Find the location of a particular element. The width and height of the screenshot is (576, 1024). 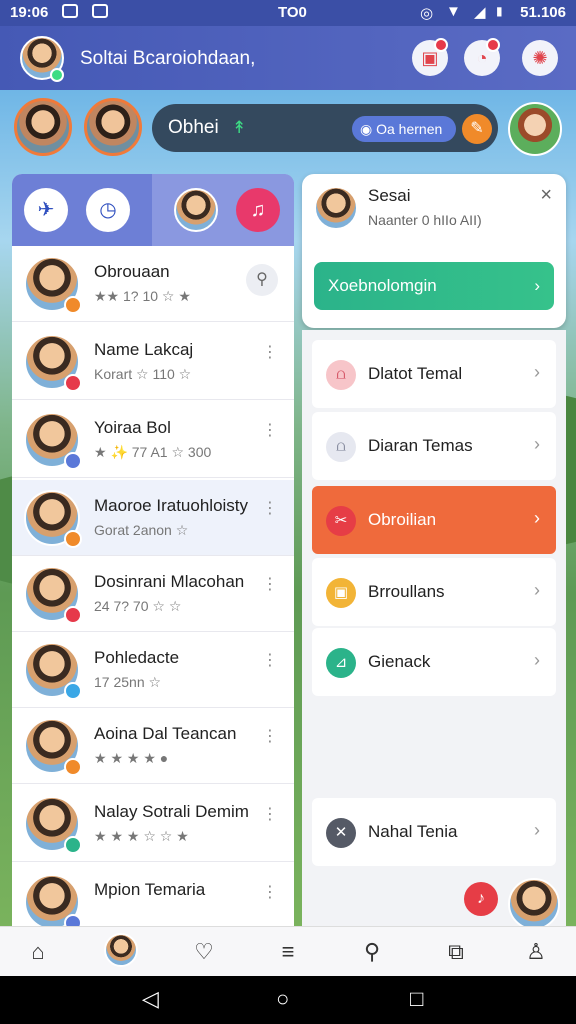

menu-item: ⩍ Dlatot Temal › is located at coordinates (434, 374).